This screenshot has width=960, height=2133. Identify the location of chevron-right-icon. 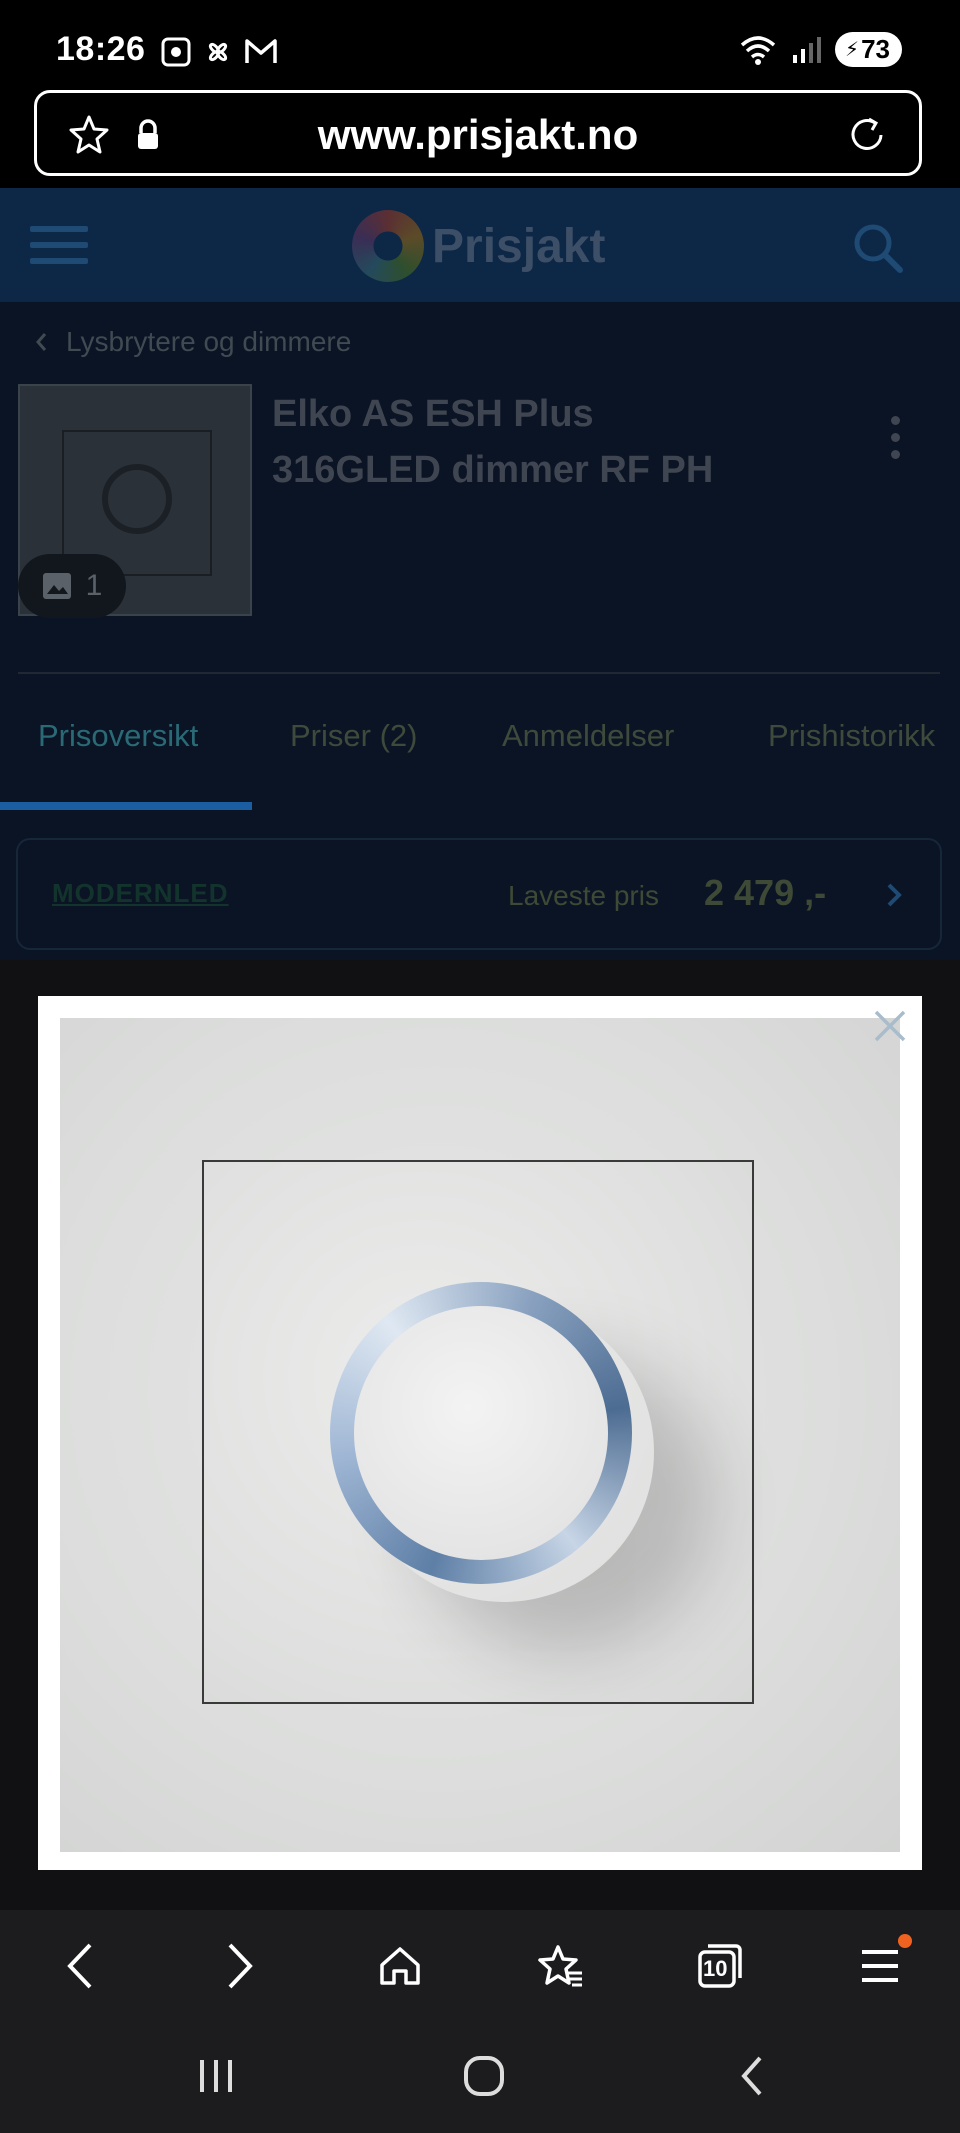
(894, 895).